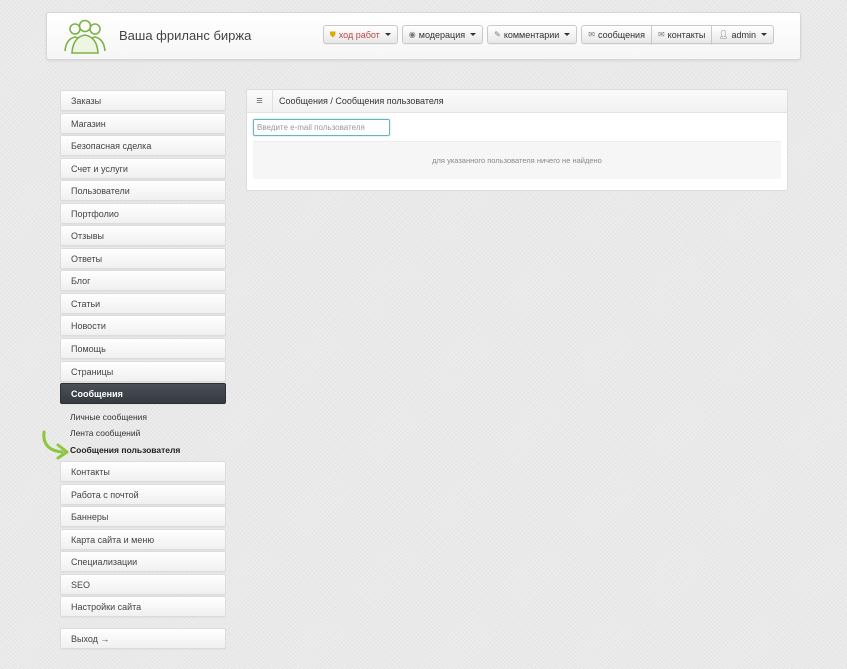 Image resolution: width=847 pixels, height=669 pixels. What do you see at coordinates (143, 258) in the screenshot?
I see `sidebar-item-answers: Ответы` at bounding box center [143, 258].